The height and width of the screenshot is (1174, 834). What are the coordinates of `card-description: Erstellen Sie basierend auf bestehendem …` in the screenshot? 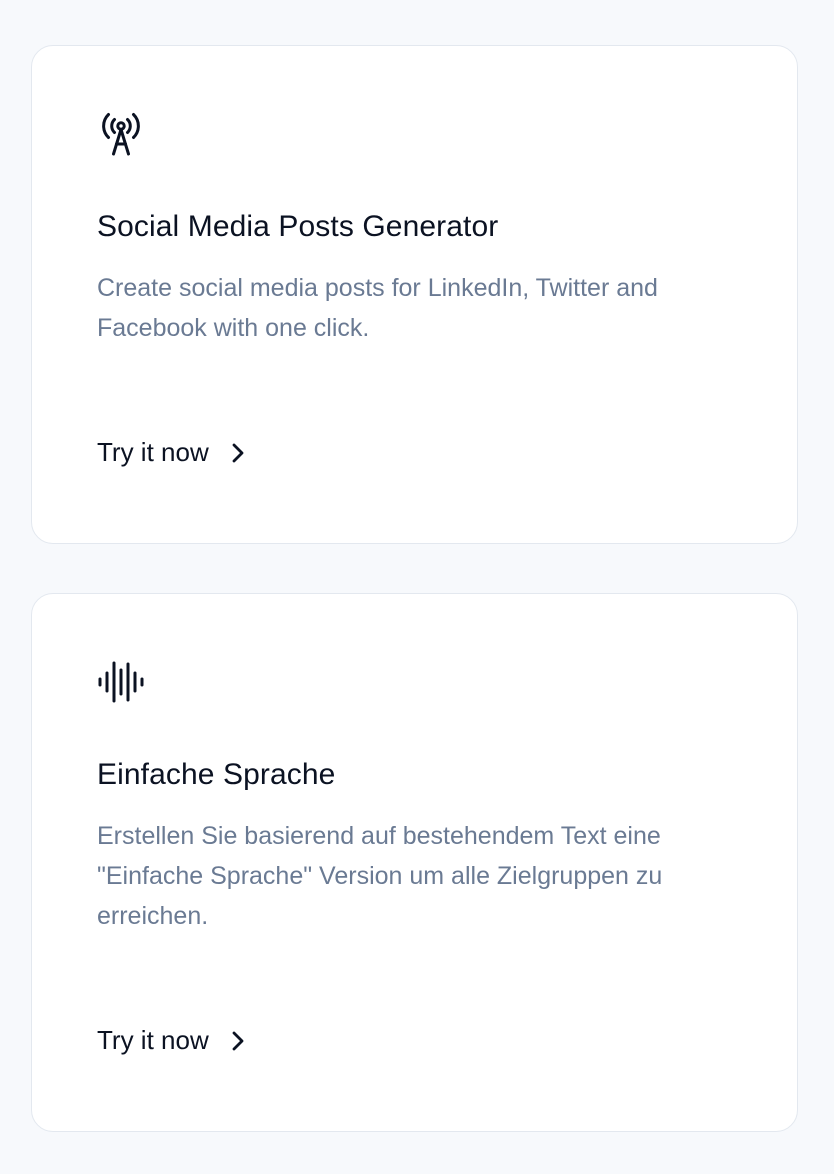 It's located at (380, 876).